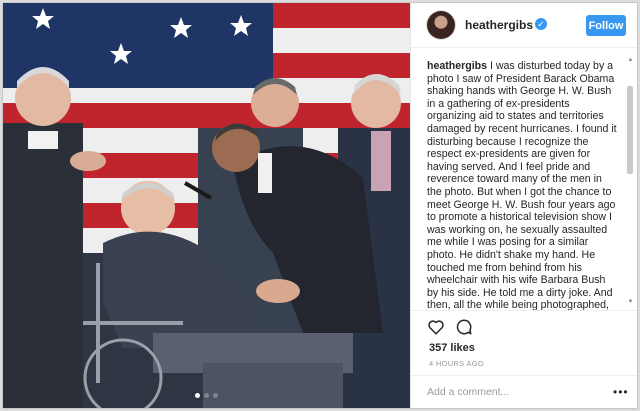  I want to click on scroll-up-arrow-icon: ▲, so click(630, 60).